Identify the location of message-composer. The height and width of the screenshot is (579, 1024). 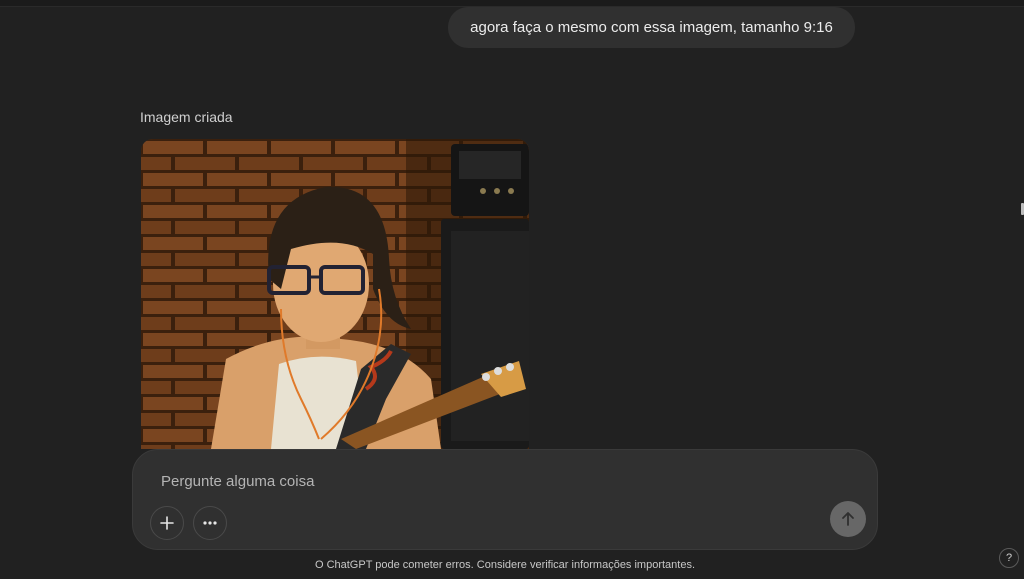
(505, 499).